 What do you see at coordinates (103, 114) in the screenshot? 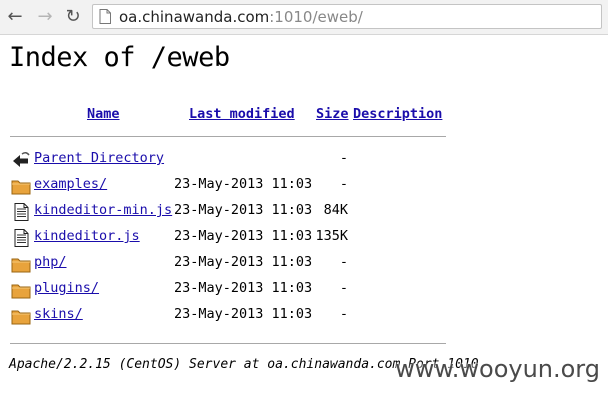
I see `sort-by-name-link: Name` at bounding box center [103, 114].